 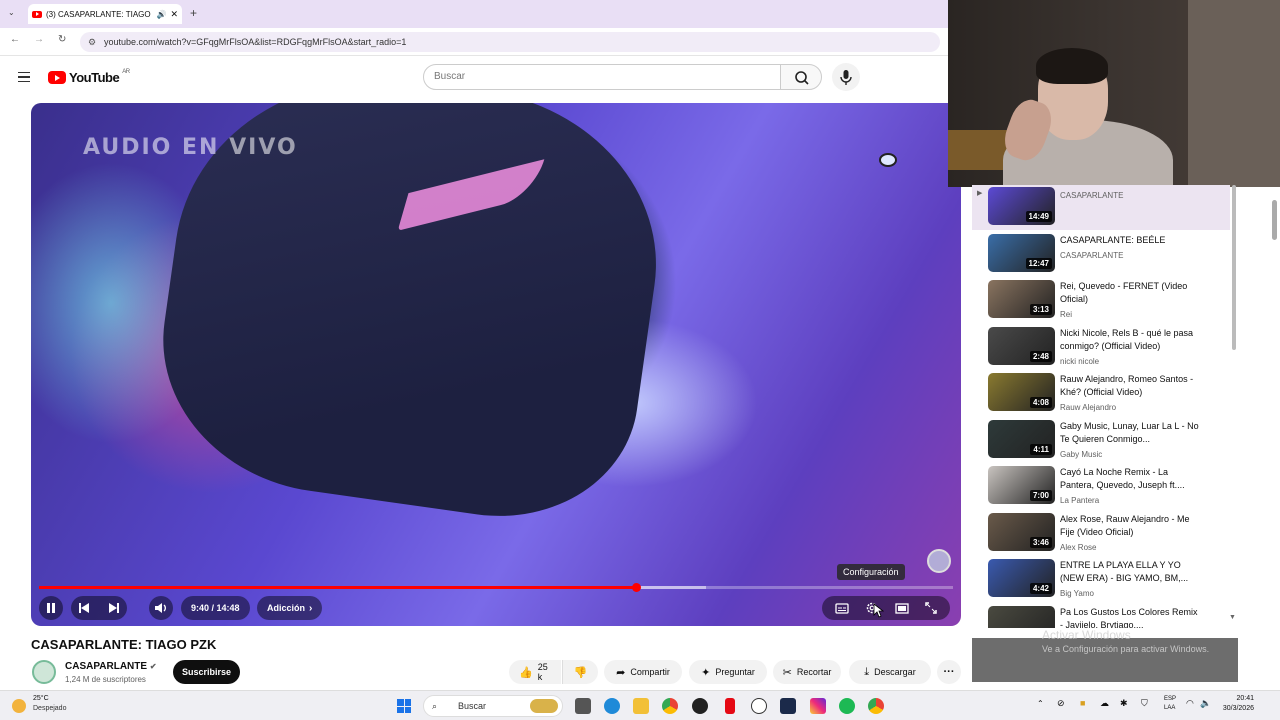 I want to click on youtube-logo: YouTube AR, so click(x=89, y=77).